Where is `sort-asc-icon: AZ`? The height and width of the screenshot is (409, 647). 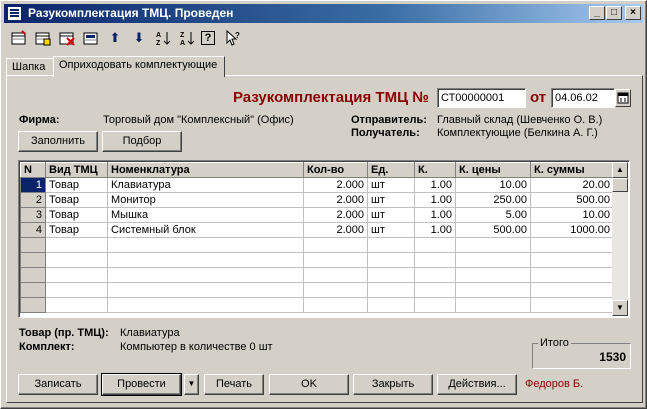 sort-asc-icon: AZ is located at coordinates (163, 38).